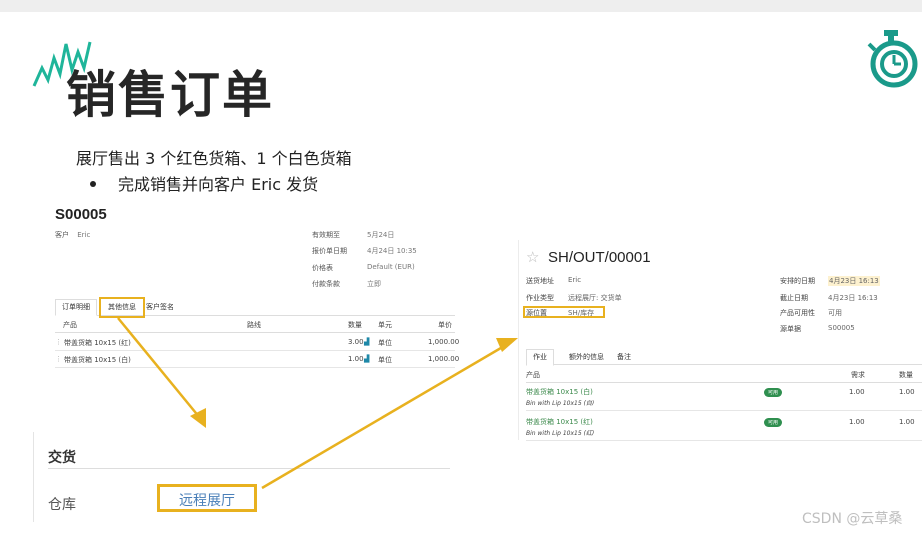  Describe the element at coordinates (356, 342) in the screenshot. I see `row-quantity: 3.00` at that location.